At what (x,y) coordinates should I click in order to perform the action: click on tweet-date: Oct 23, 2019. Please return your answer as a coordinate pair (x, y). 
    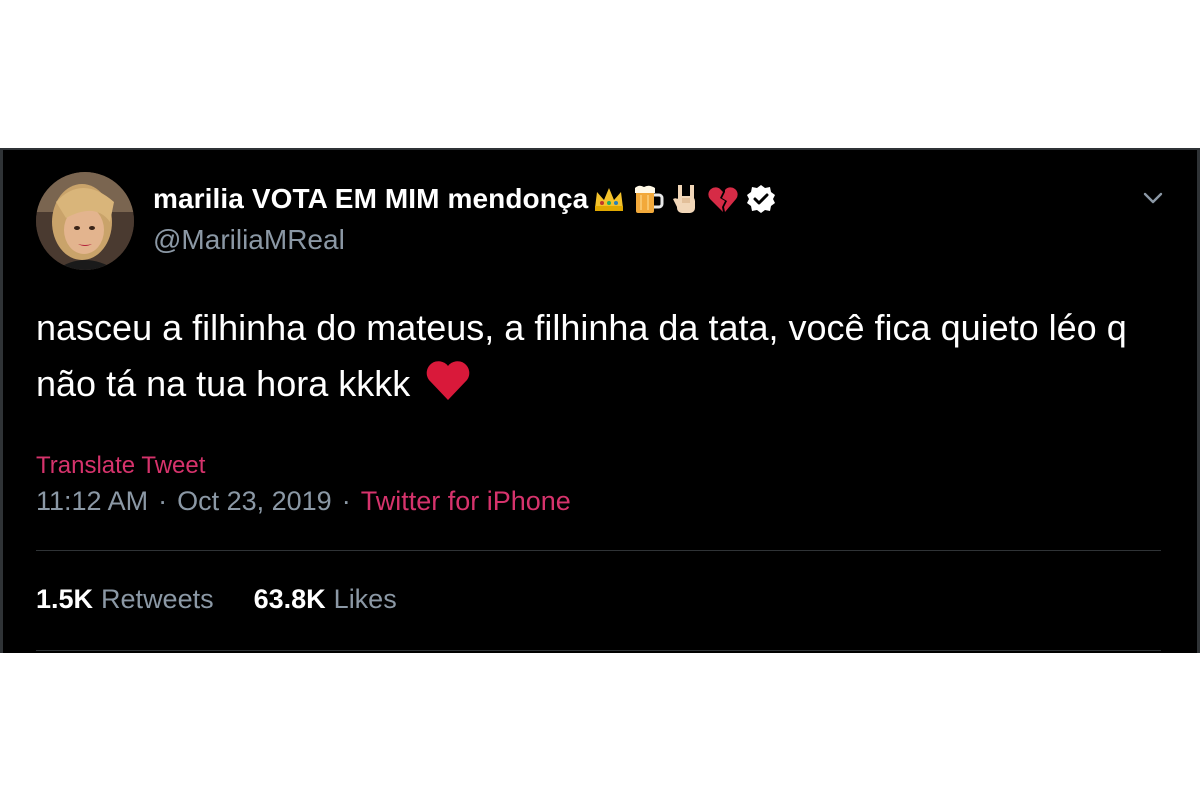
    Looking at the image, I should click on (254, 501).